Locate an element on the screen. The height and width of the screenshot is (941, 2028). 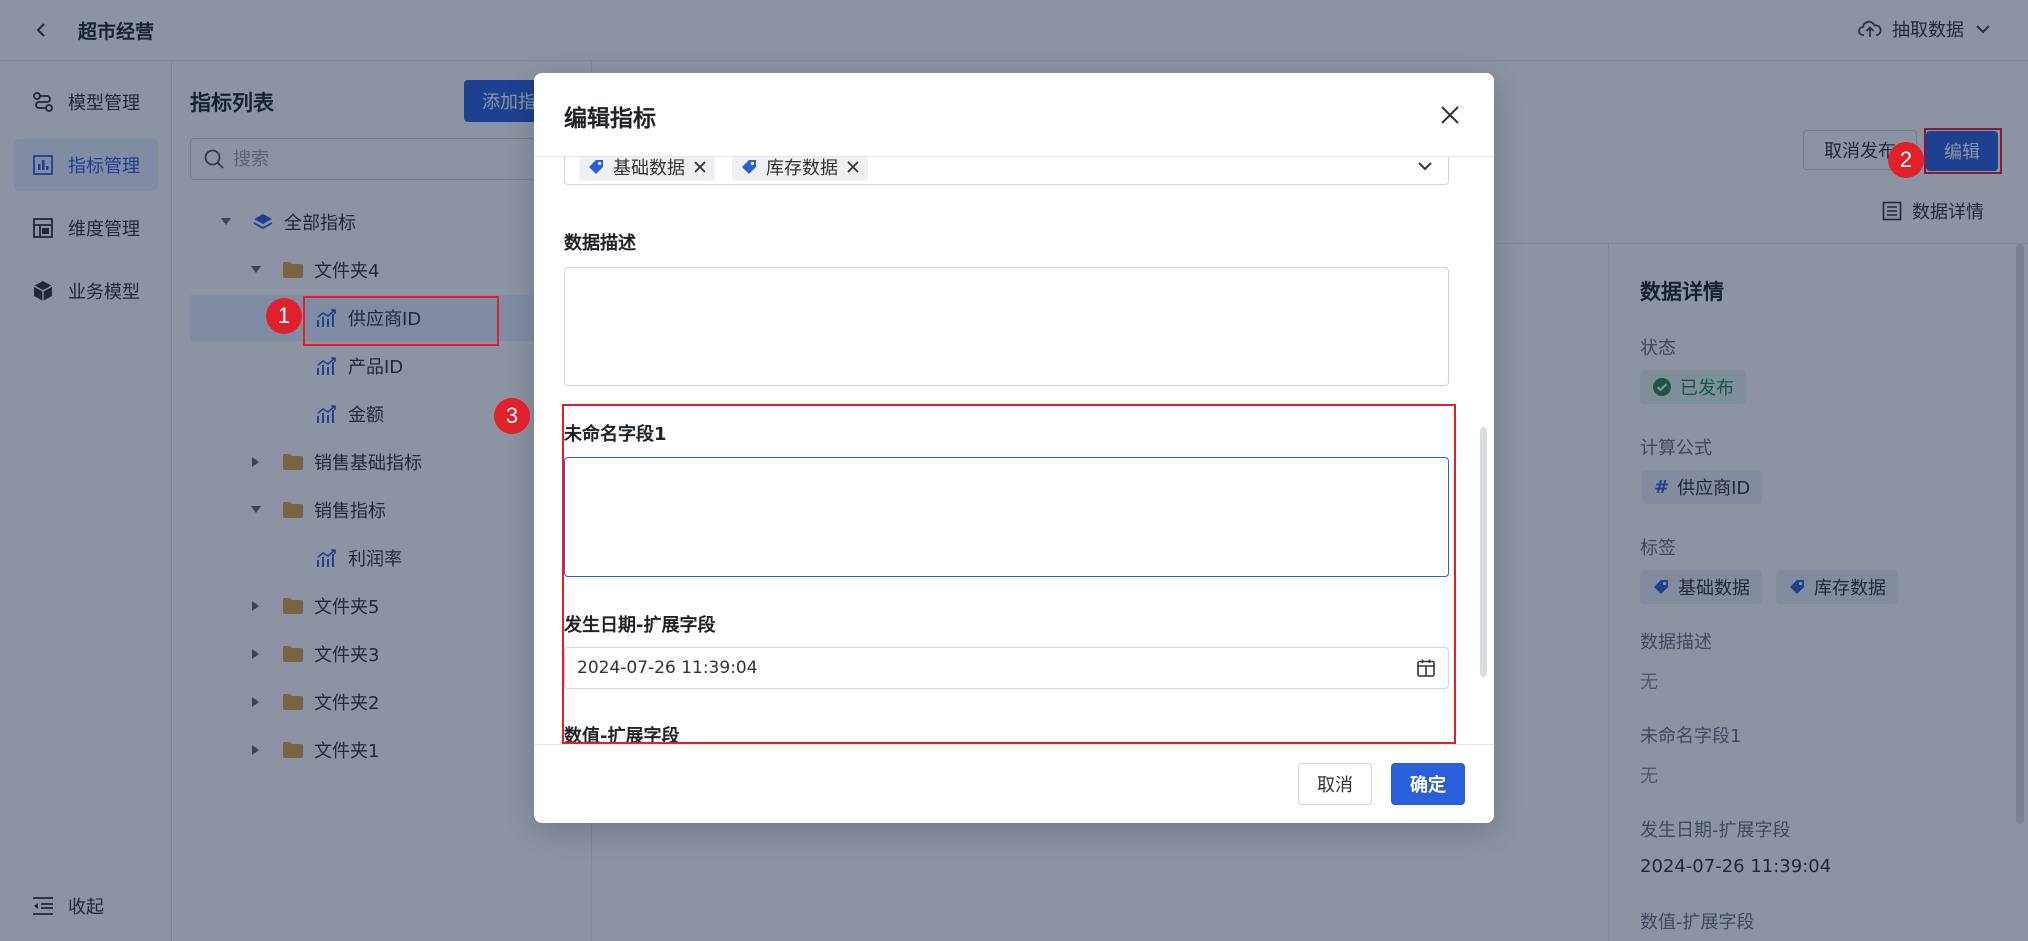
close-button is located at coordinates (1450, 115).